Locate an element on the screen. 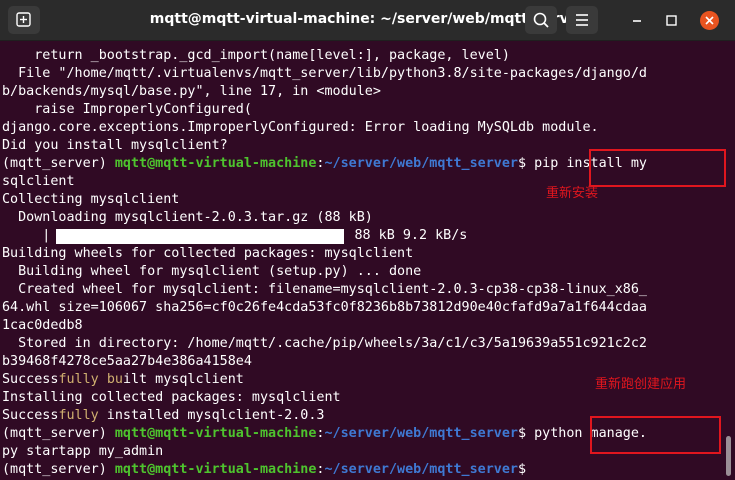  annotation-rerun: 重新跑创建应用 is located at coordinates (641, 384).